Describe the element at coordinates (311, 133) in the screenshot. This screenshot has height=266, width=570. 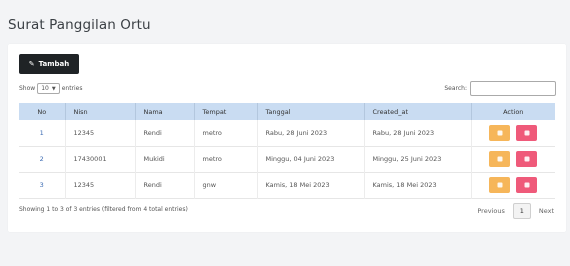
I see `cell-tanggal: Rabu, 28 Juni 2023` at that location.